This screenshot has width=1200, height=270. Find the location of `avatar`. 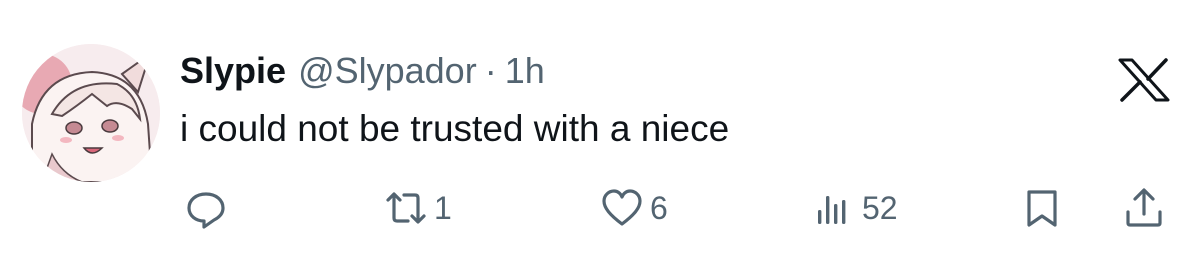

avatar is located at coordinates (91, 113).